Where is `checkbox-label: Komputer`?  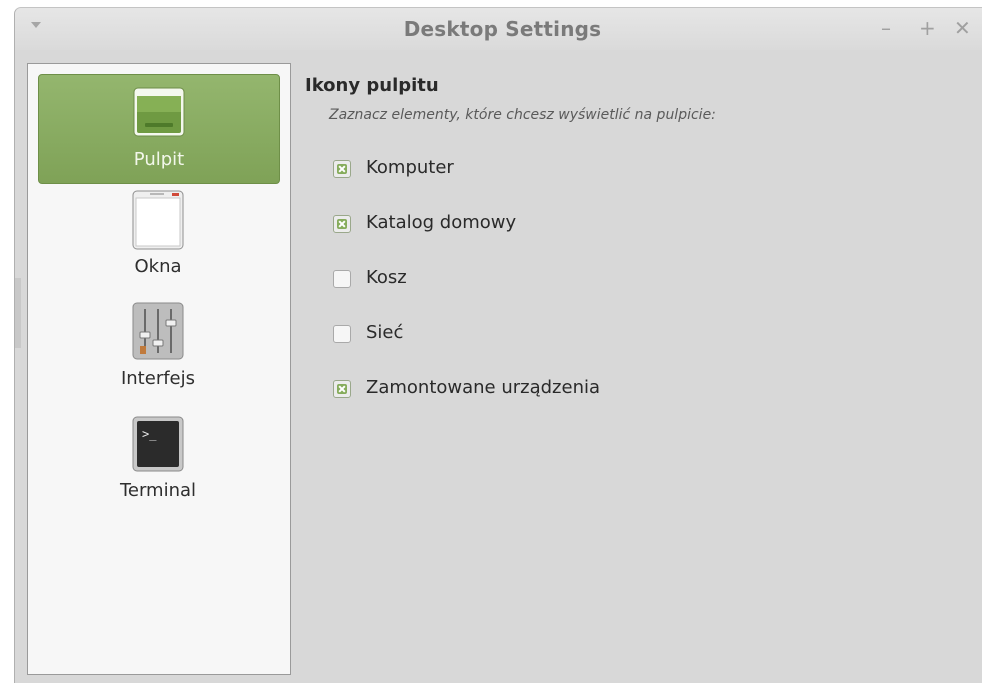 checkbox-label: Komputer is located at coordinates (410, 167).